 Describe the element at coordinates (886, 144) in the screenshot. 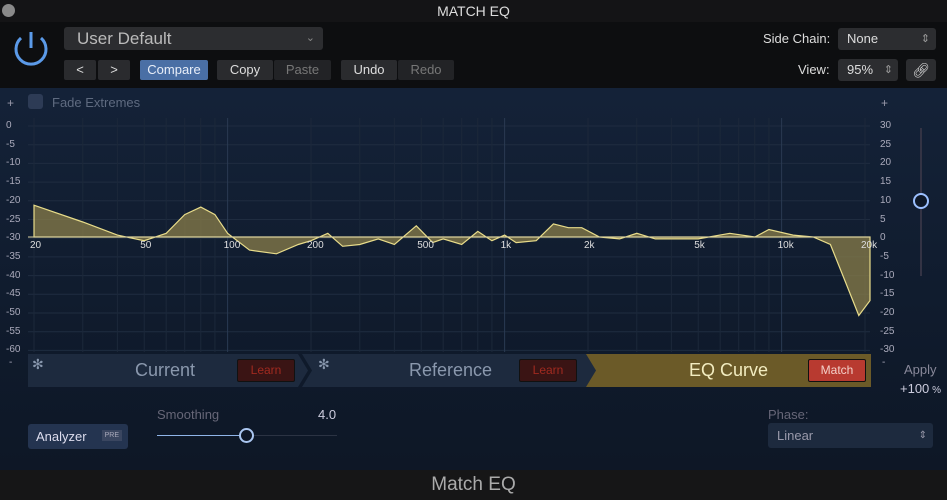

I see `right-axis-tick: 25` at that location.